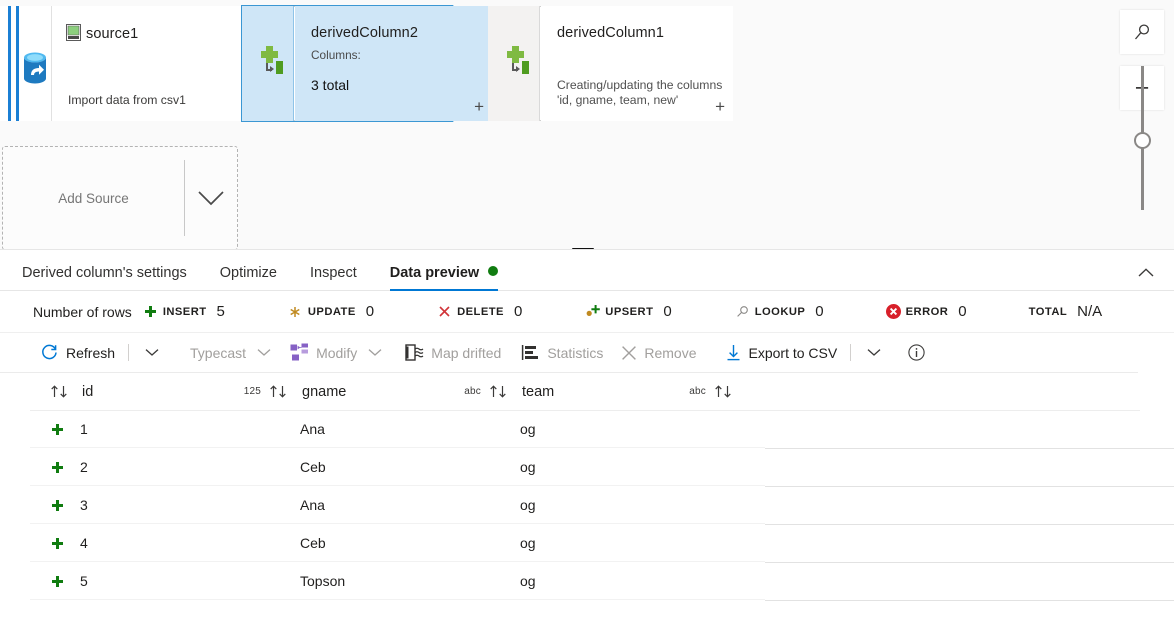  What do you see at coordinates (1142, 129) in the screenshot?
I see `canvas-zoom-controls: + –` at bounding box center [1142, 129].